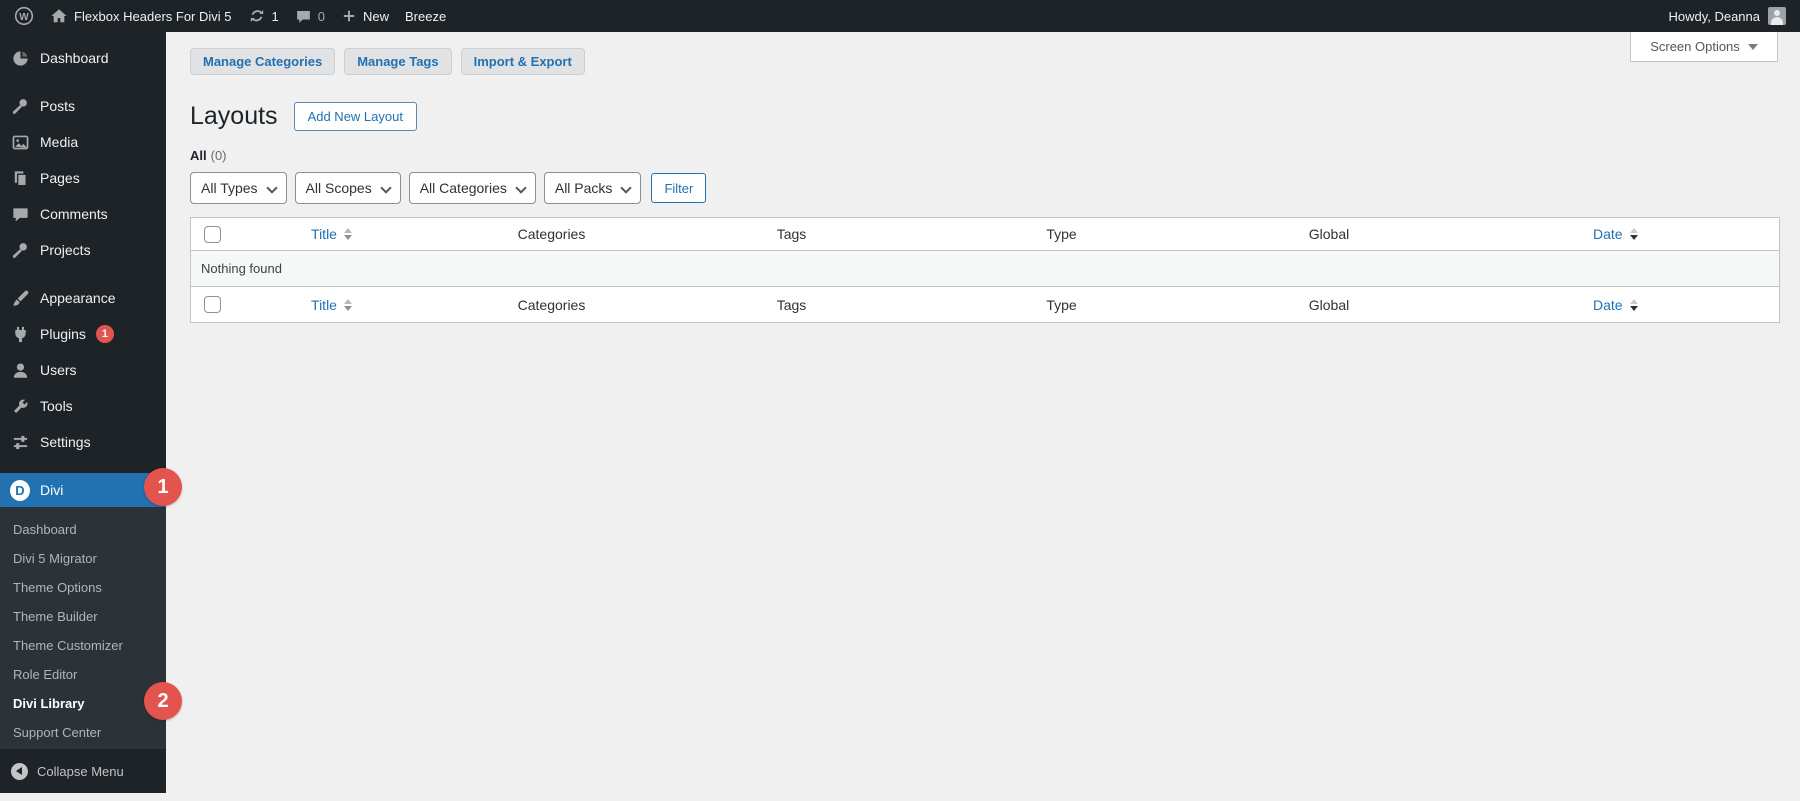 This screenshot has height=801, width=1800. What do you see at coordinates (263, 16) in the screenshot?
I see `updates-link: 1` at bounding box center [263, 16].